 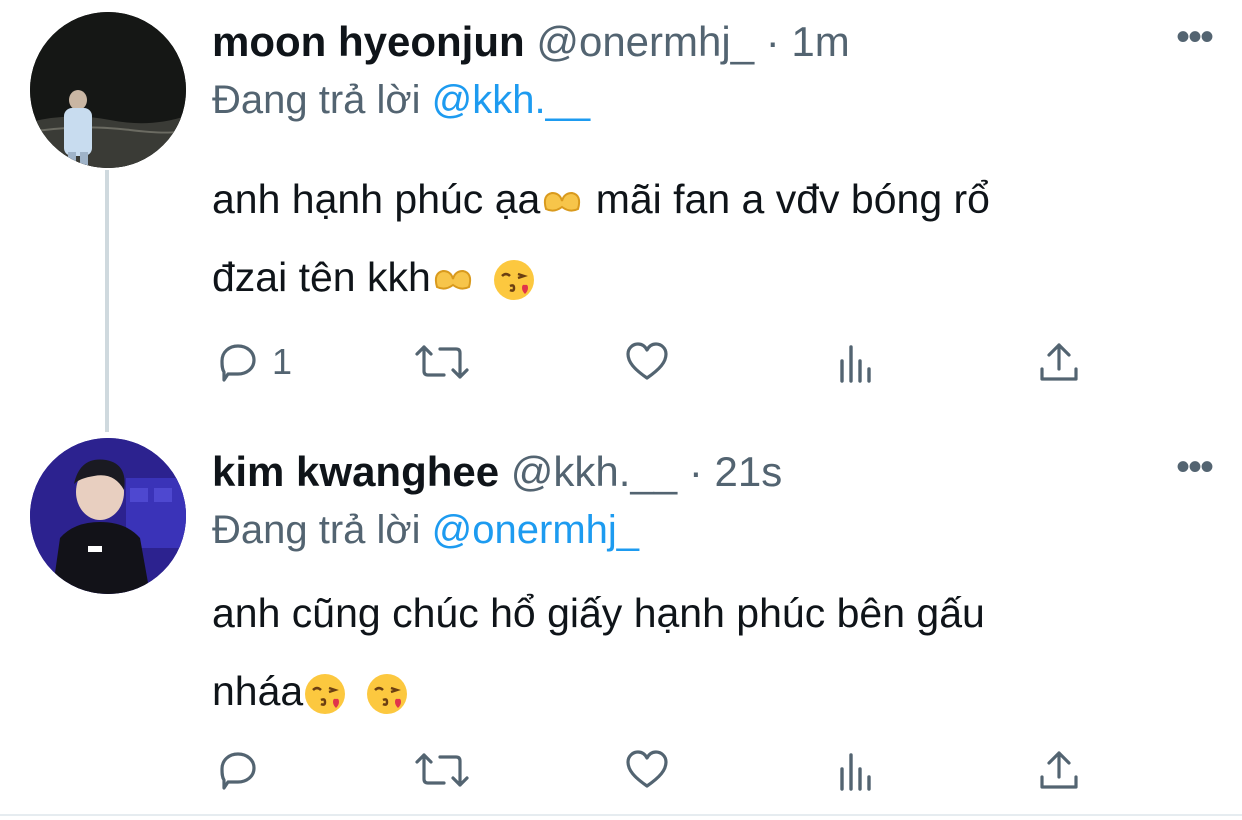 I want to click on reply-button, so click(x=243, y=770).